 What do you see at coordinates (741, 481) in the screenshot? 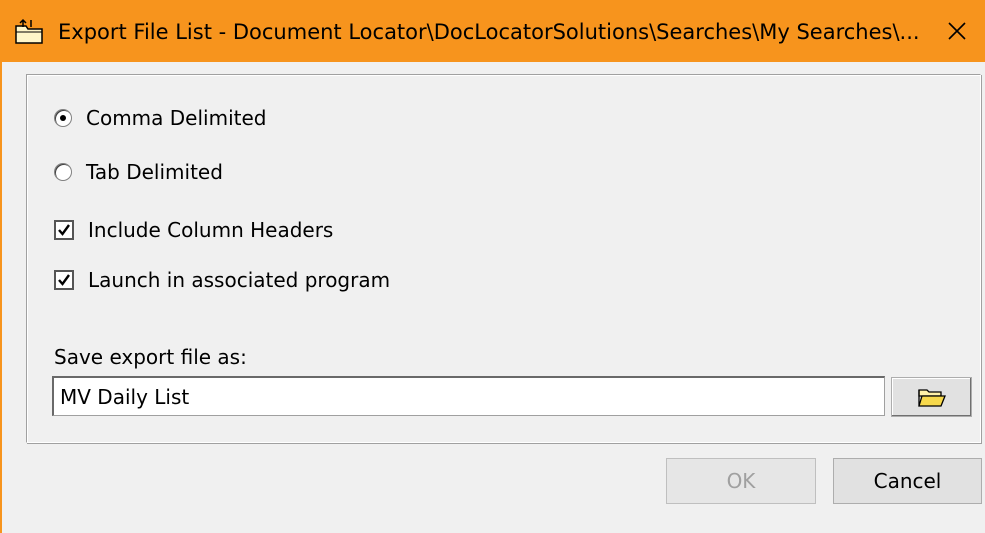
I see `ok-button: OK` at bounding box center [741, 481].